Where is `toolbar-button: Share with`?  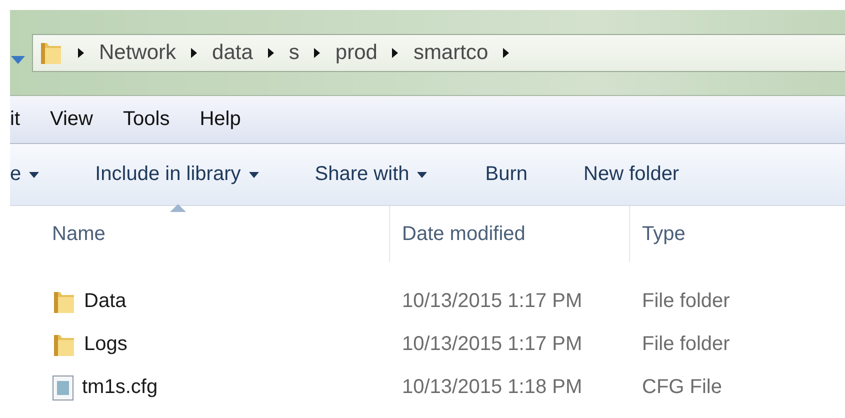 toolbar-button: Share with is located at coordinates (371, 174).